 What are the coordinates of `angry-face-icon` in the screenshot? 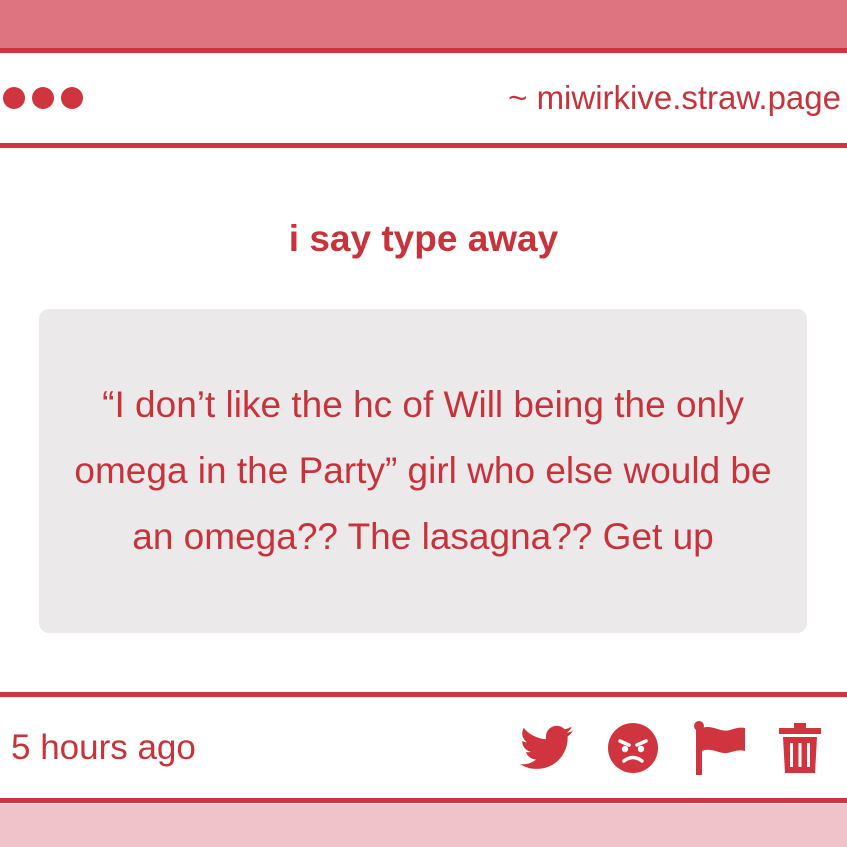 It's located at (633, 748).